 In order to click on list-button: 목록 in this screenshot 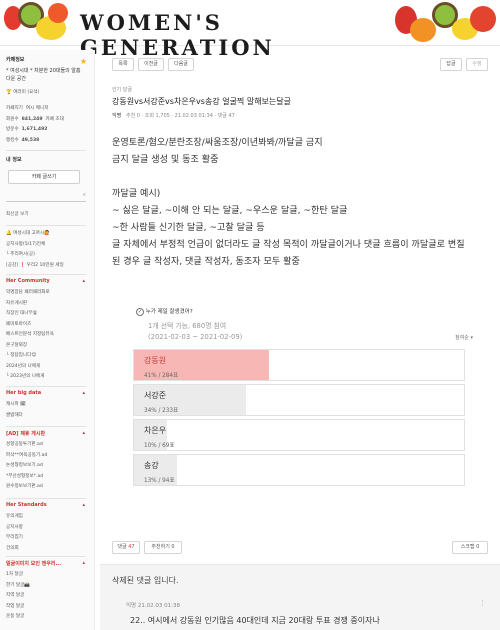, I will do `click(123, 64)`.